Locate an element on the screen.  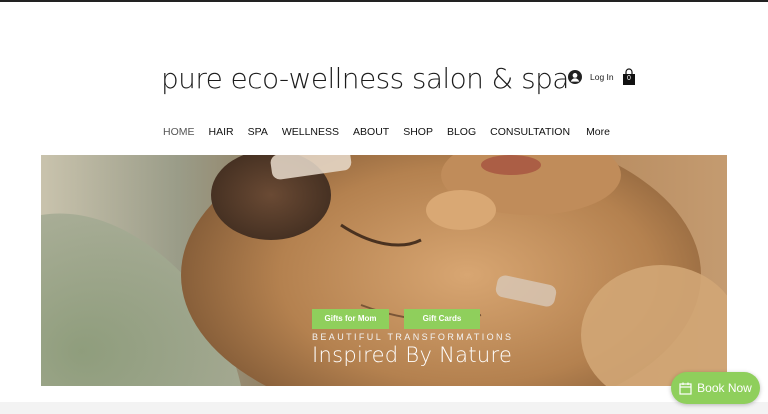
user-avatar-icon is located at coordinates (575, 77).